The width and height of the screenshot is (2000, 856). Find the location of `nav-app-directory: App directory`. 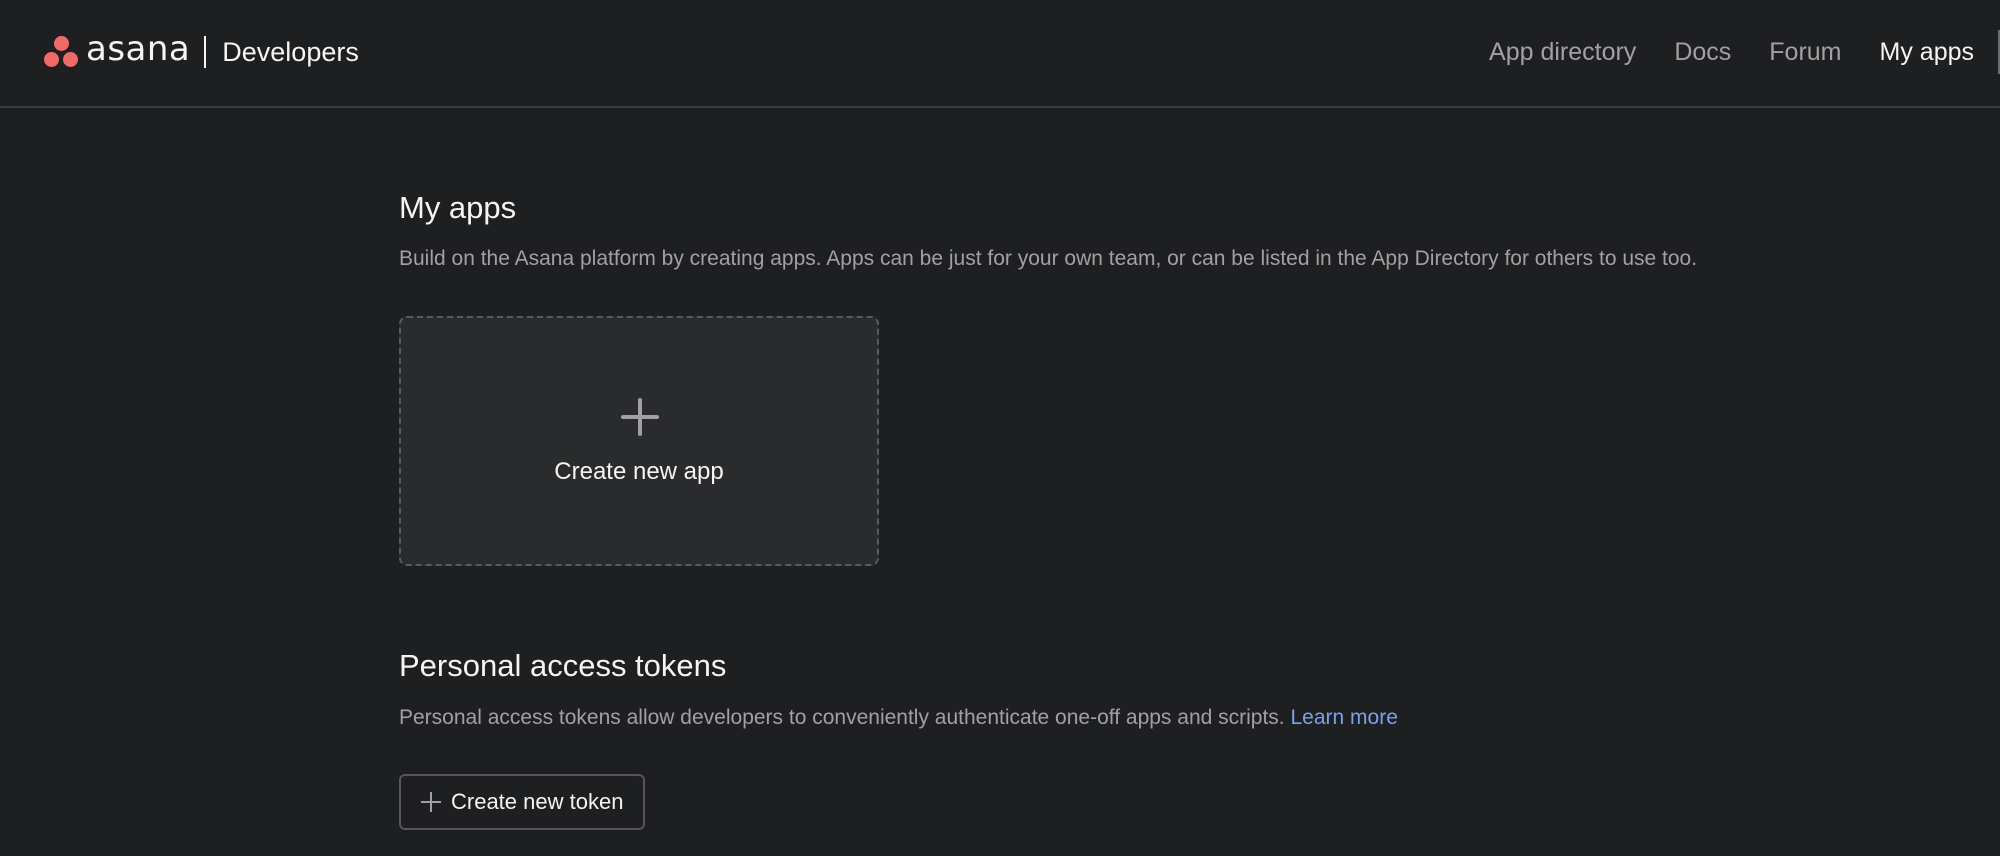

nav-app-directory: App directory is located at coordinates (1562, 52).